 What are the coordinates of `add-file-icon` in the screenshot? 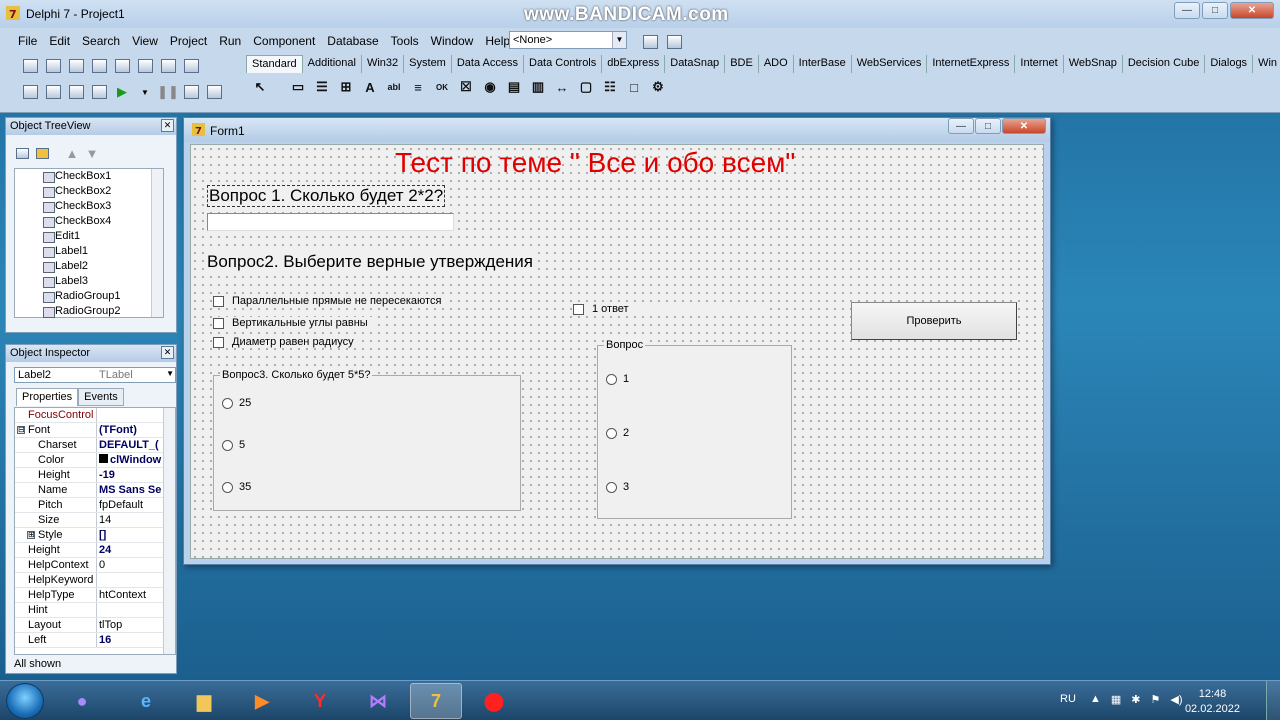 It's located at (145, 66).